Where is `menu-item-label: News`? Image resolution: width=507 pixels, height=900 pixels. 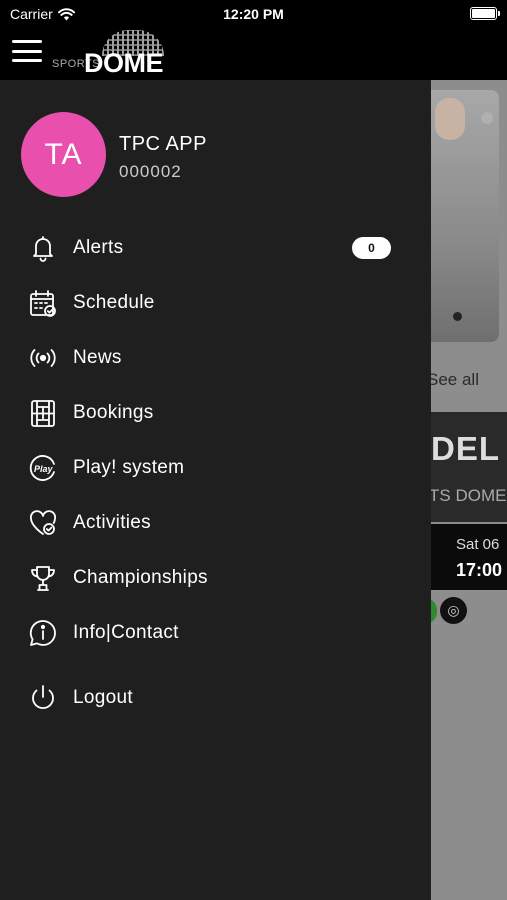 menu-item-label: News is located at coordinates (97, 357).